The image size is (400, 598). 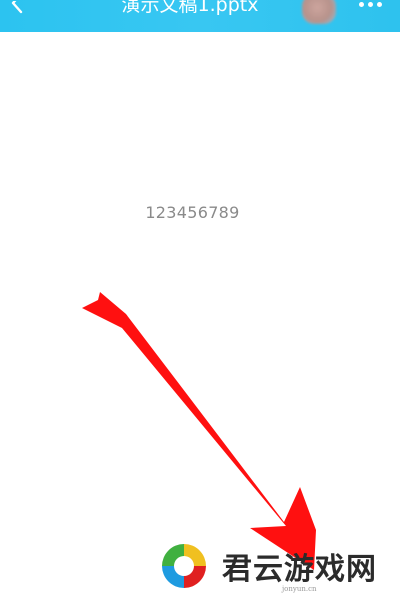 What do you see at coordinates (370, 8) in the screenshot?
I see `more-button` at bounding box center [370, 8].